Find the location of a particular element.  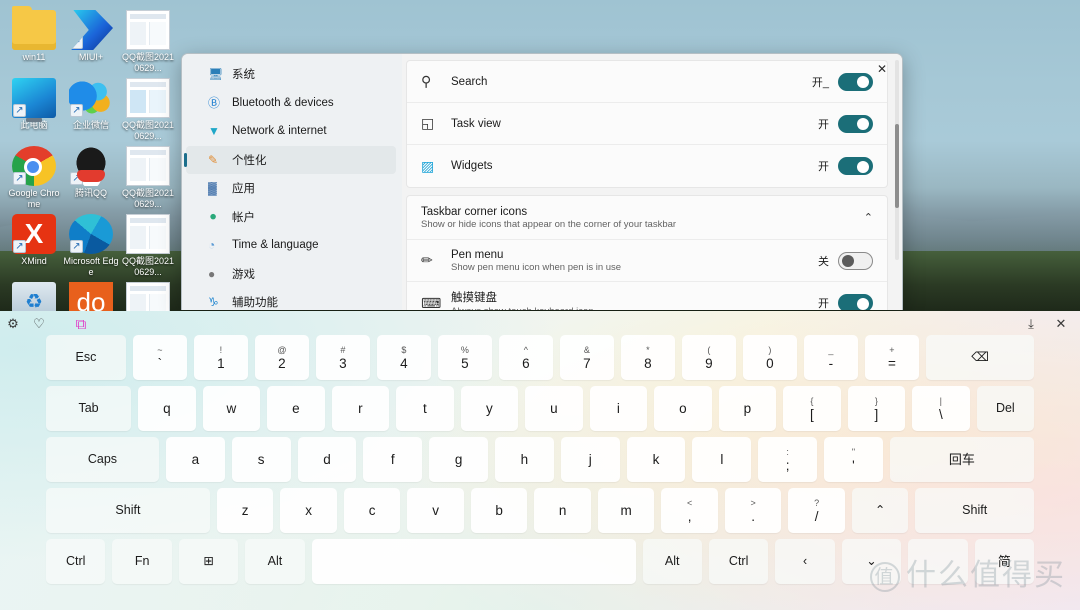

key-v: v is located at coordinates (435, 510).